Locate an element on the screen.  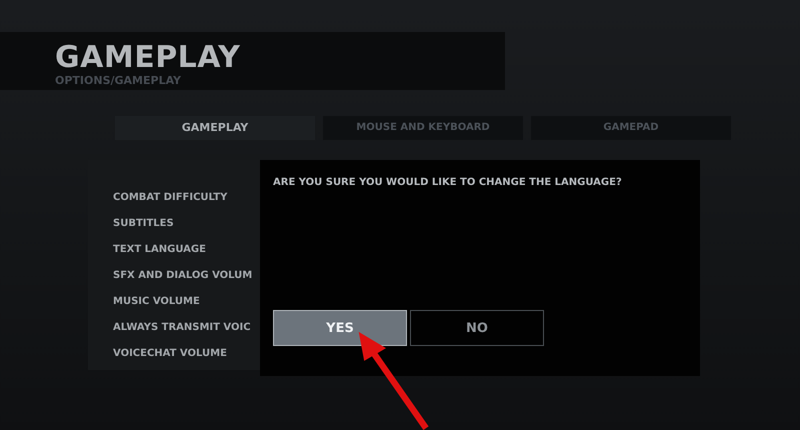
setting-label: SFX AND DIALOG VOLUM is located at coordinates (186, 275).